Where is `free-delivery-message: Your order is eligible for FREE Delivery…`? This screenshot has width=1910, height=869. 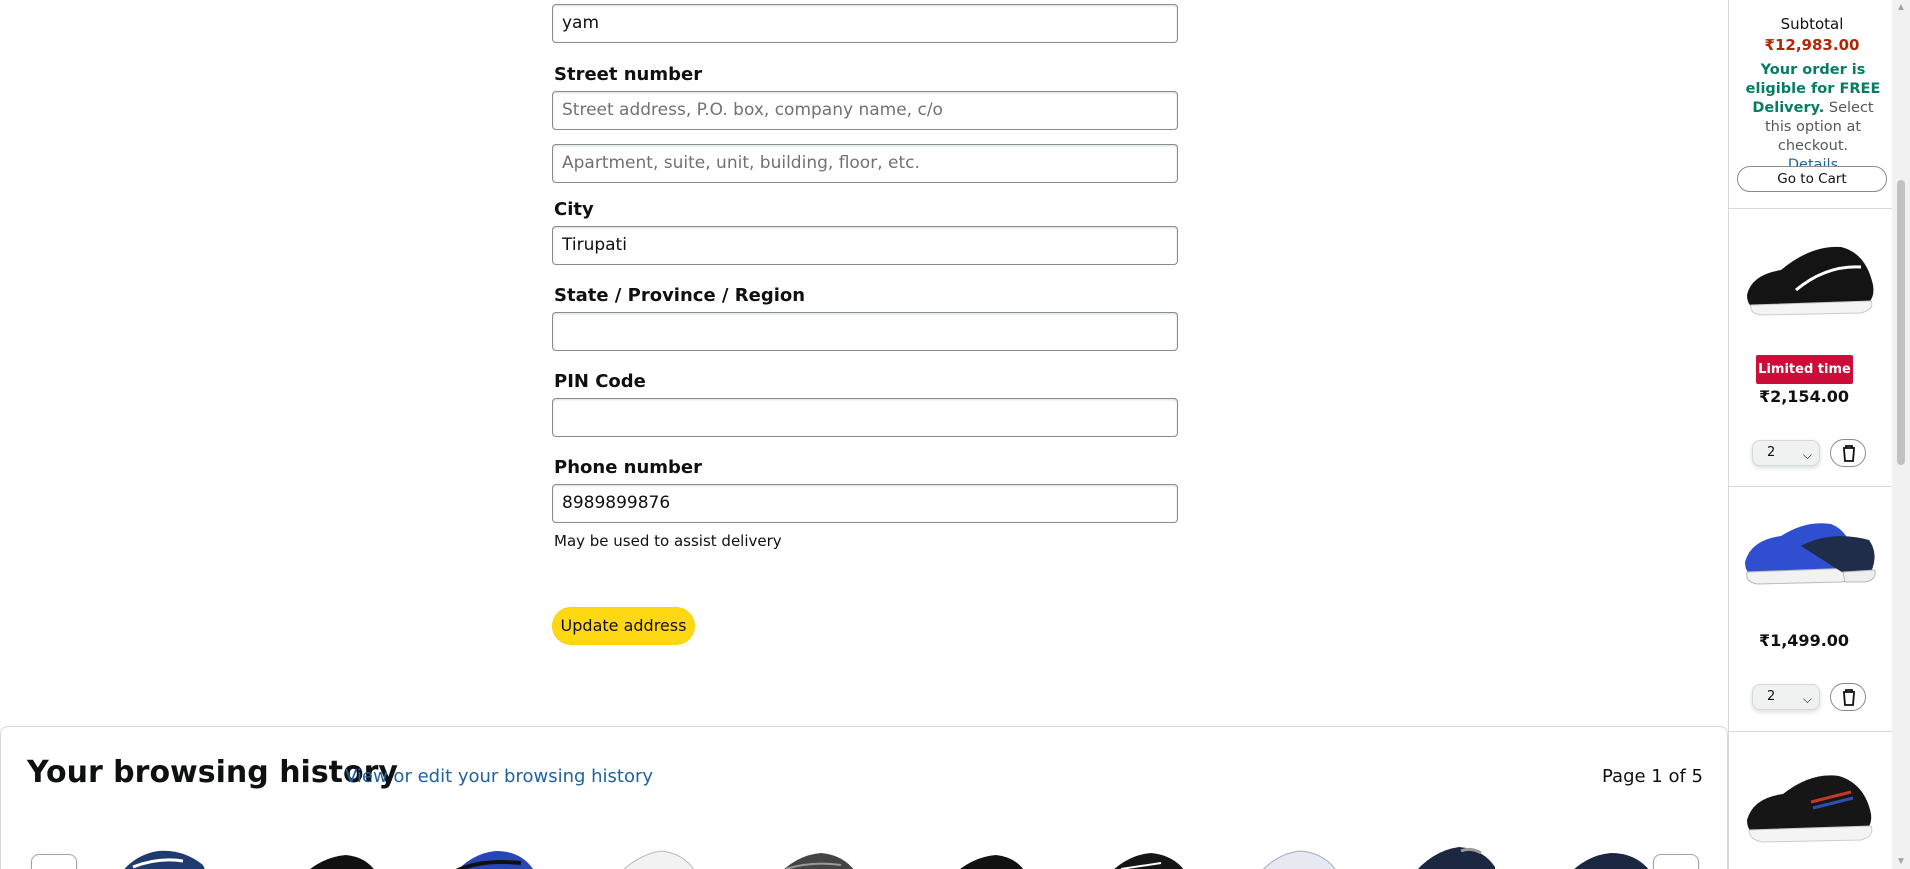 free-delivery-message: Your order is eligible for FREE Delivery… is located at coordinates (1813, 118).